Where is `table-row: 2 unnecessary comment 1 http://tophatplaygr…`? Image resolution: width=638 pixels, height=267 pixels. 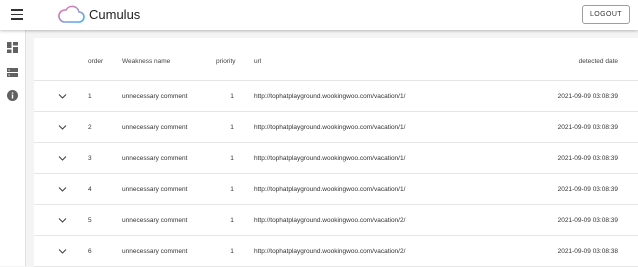 table-row: 2 unnecessary comment 1 http://tophatplaygr… is located at coordinates (336, 127).